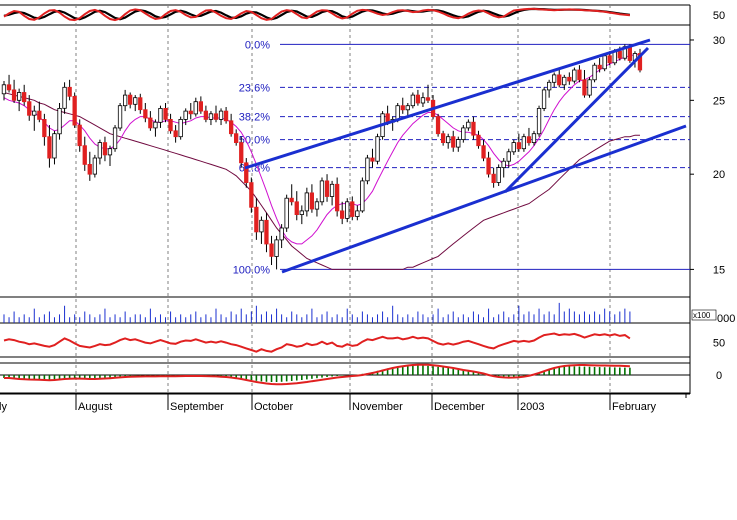 This screenshot has width=737, height=520. I want to click on x-tick-label-0: ly, so click(3, 407).